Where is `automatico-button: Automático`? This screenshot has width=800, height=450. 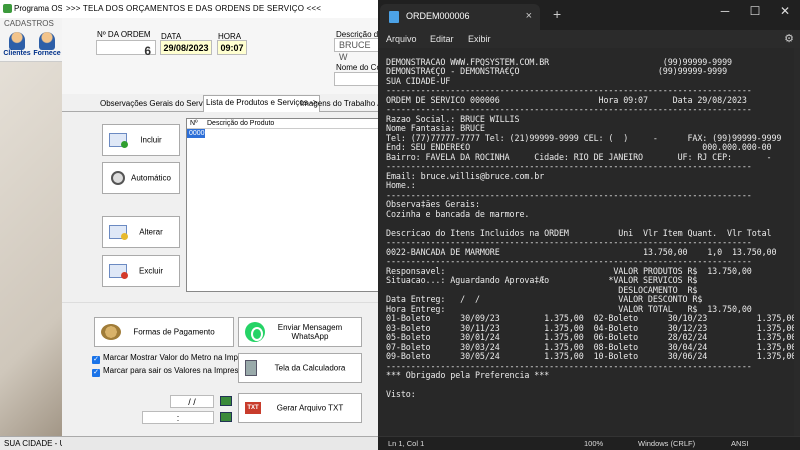 automatico-button: Automático is located at coordinates (141, 178).